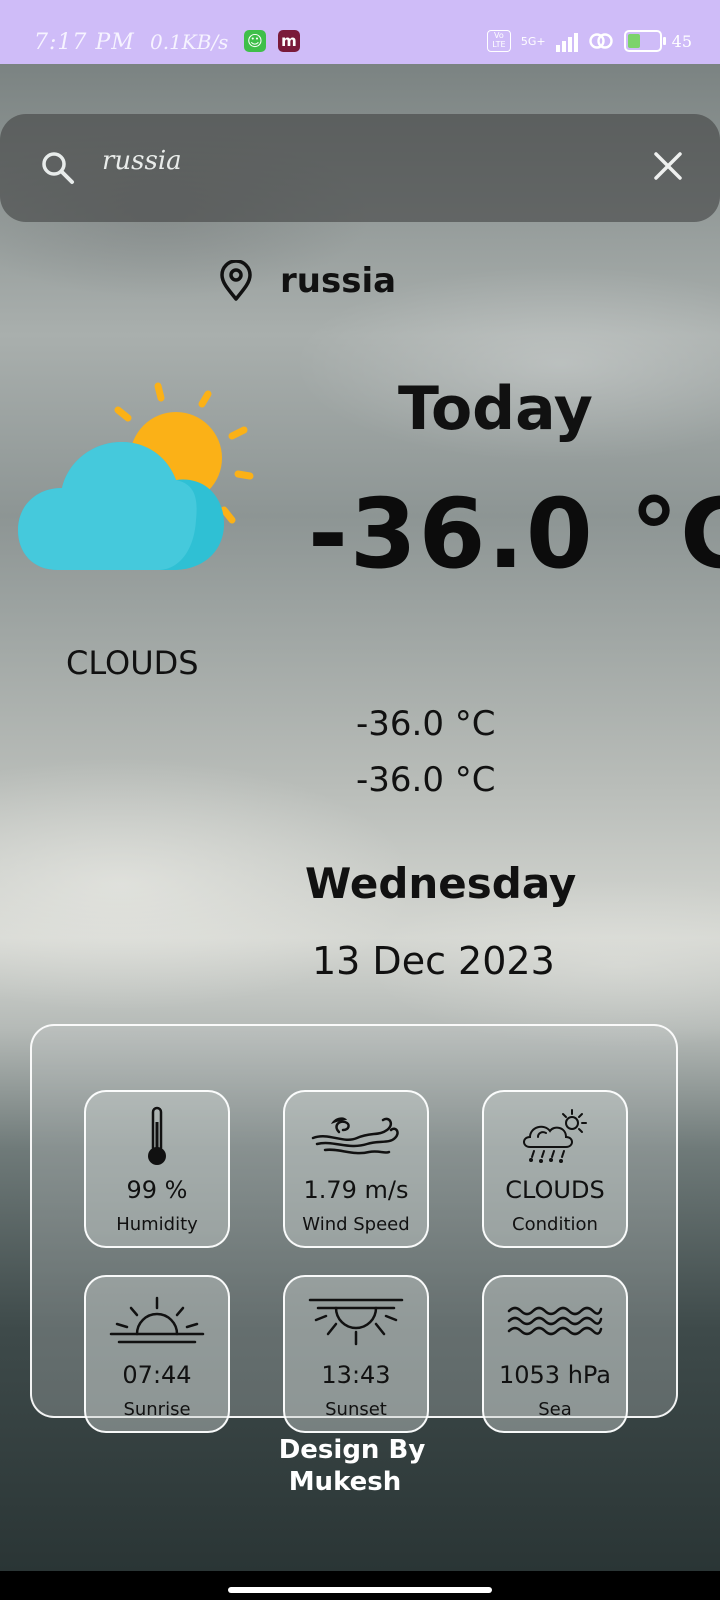 The image size is (720, 1600). What do you see at coordinates (668, 166) in the screenshot?
I see `close-icon` at bounding box center [668, 166].